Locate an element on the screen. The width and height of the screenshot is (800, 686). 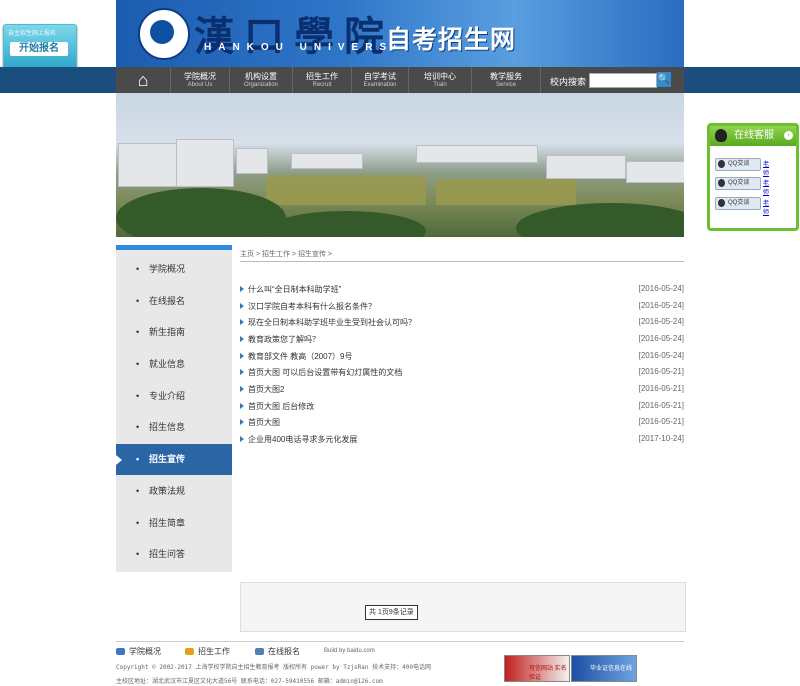
nav-item-organization: 机构设置 Organization is located at coordinates (261, 80).